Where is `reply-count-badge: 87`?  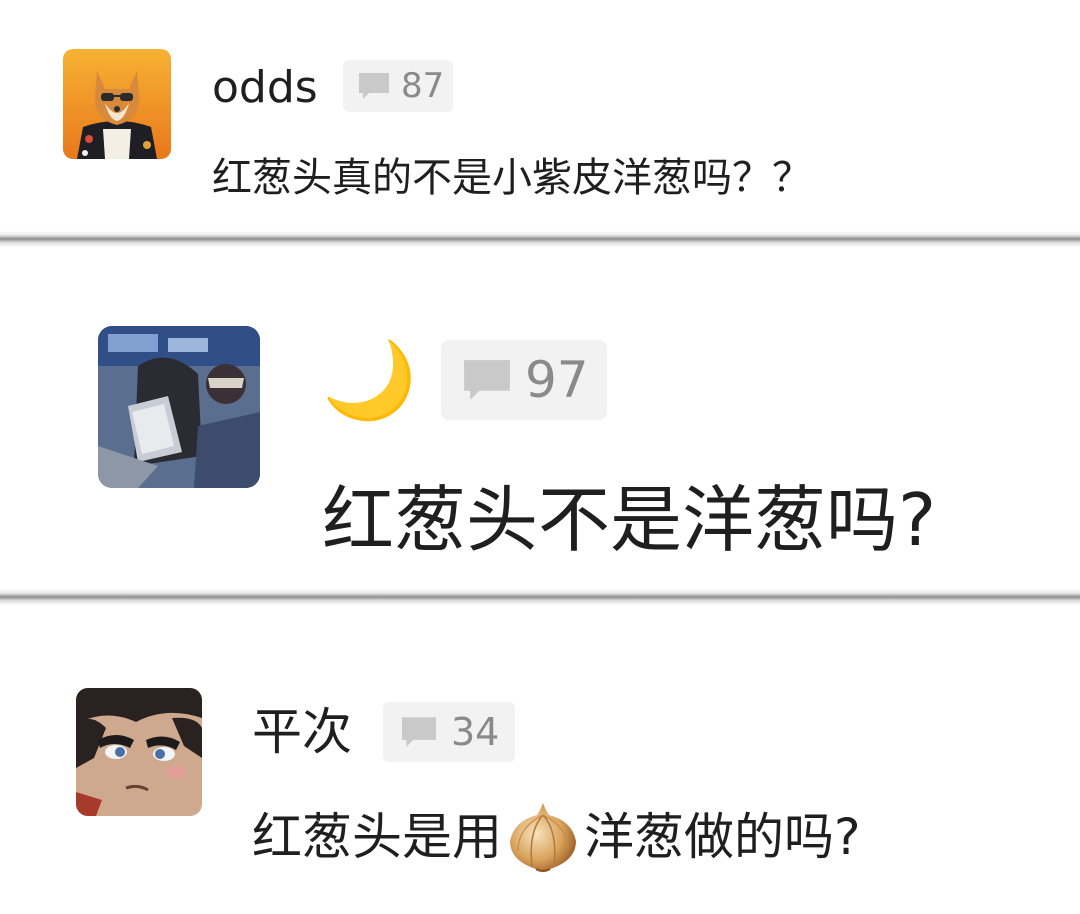 reply-count-badge: 87 is located at coordinates (398, 86).